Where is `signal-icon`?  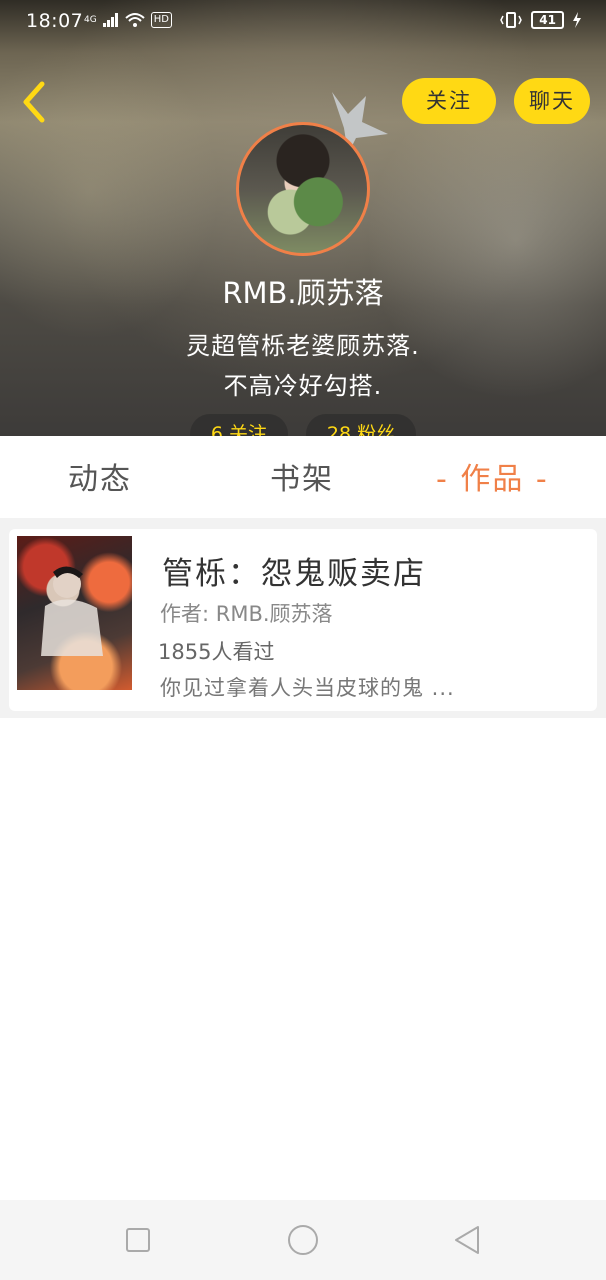
signal-icon is located at coordinates (110, 20).